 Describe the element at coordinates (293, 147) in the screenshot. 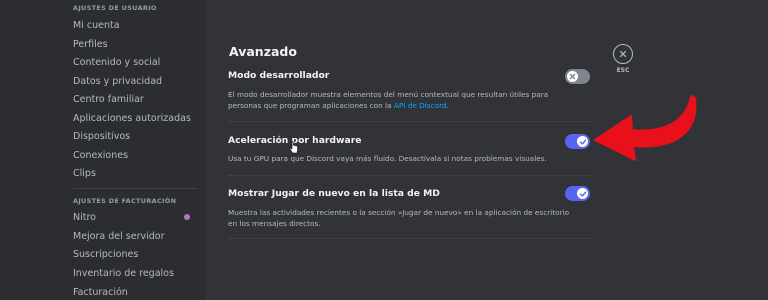

I see `pointer-cursor` at that location.